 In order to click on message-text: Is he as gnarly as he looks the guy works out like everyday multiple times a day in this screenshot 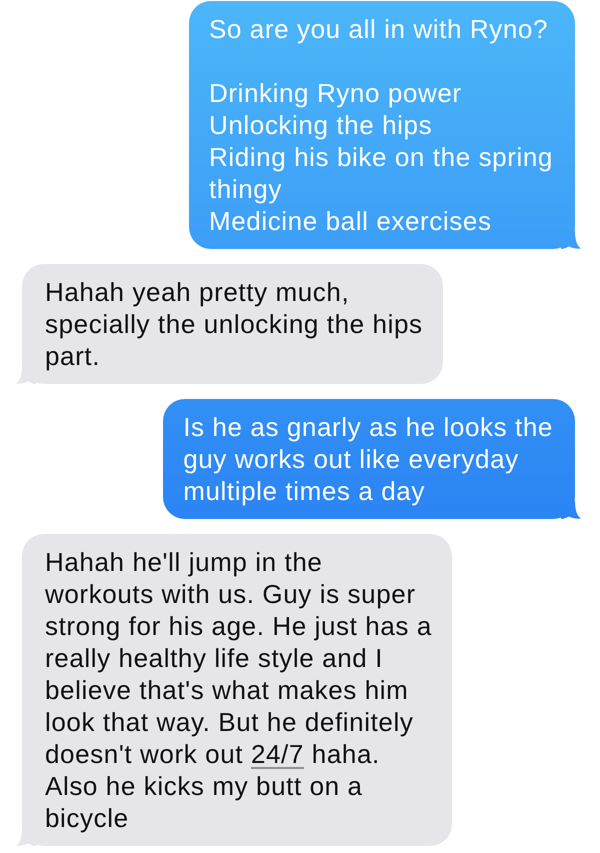, I will do `click(368, 459)`.